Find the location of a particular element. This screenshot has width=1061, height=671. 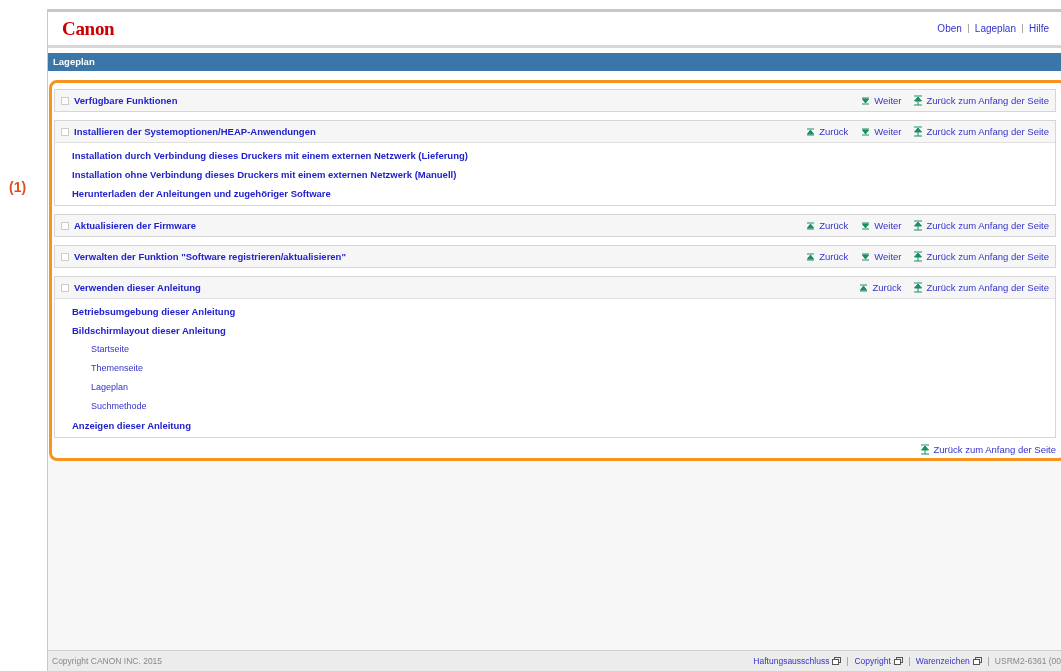

header-link: Lageplan is located at coordinates (995, 28).